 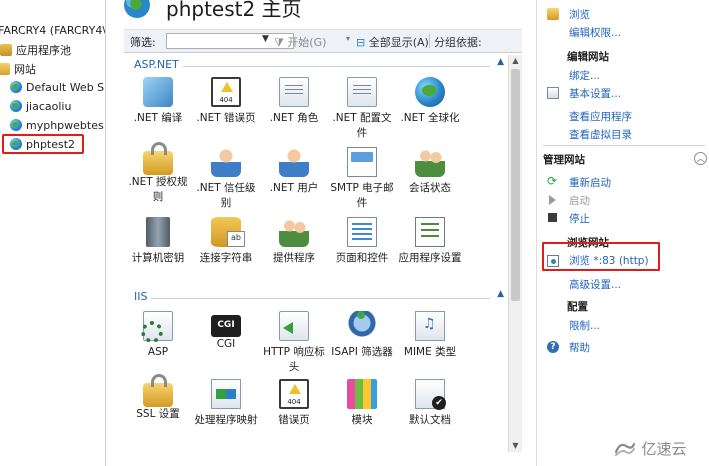 I want to click on feature-mime-types: MIME 类型, so click(x=430, y=335).